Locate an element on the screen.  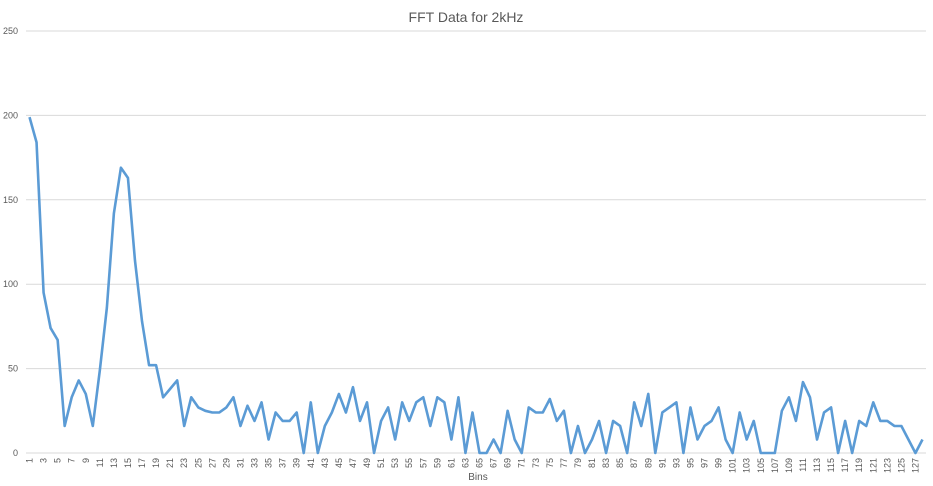
x-tick-label: 25 is located at coordinates (198, 463).